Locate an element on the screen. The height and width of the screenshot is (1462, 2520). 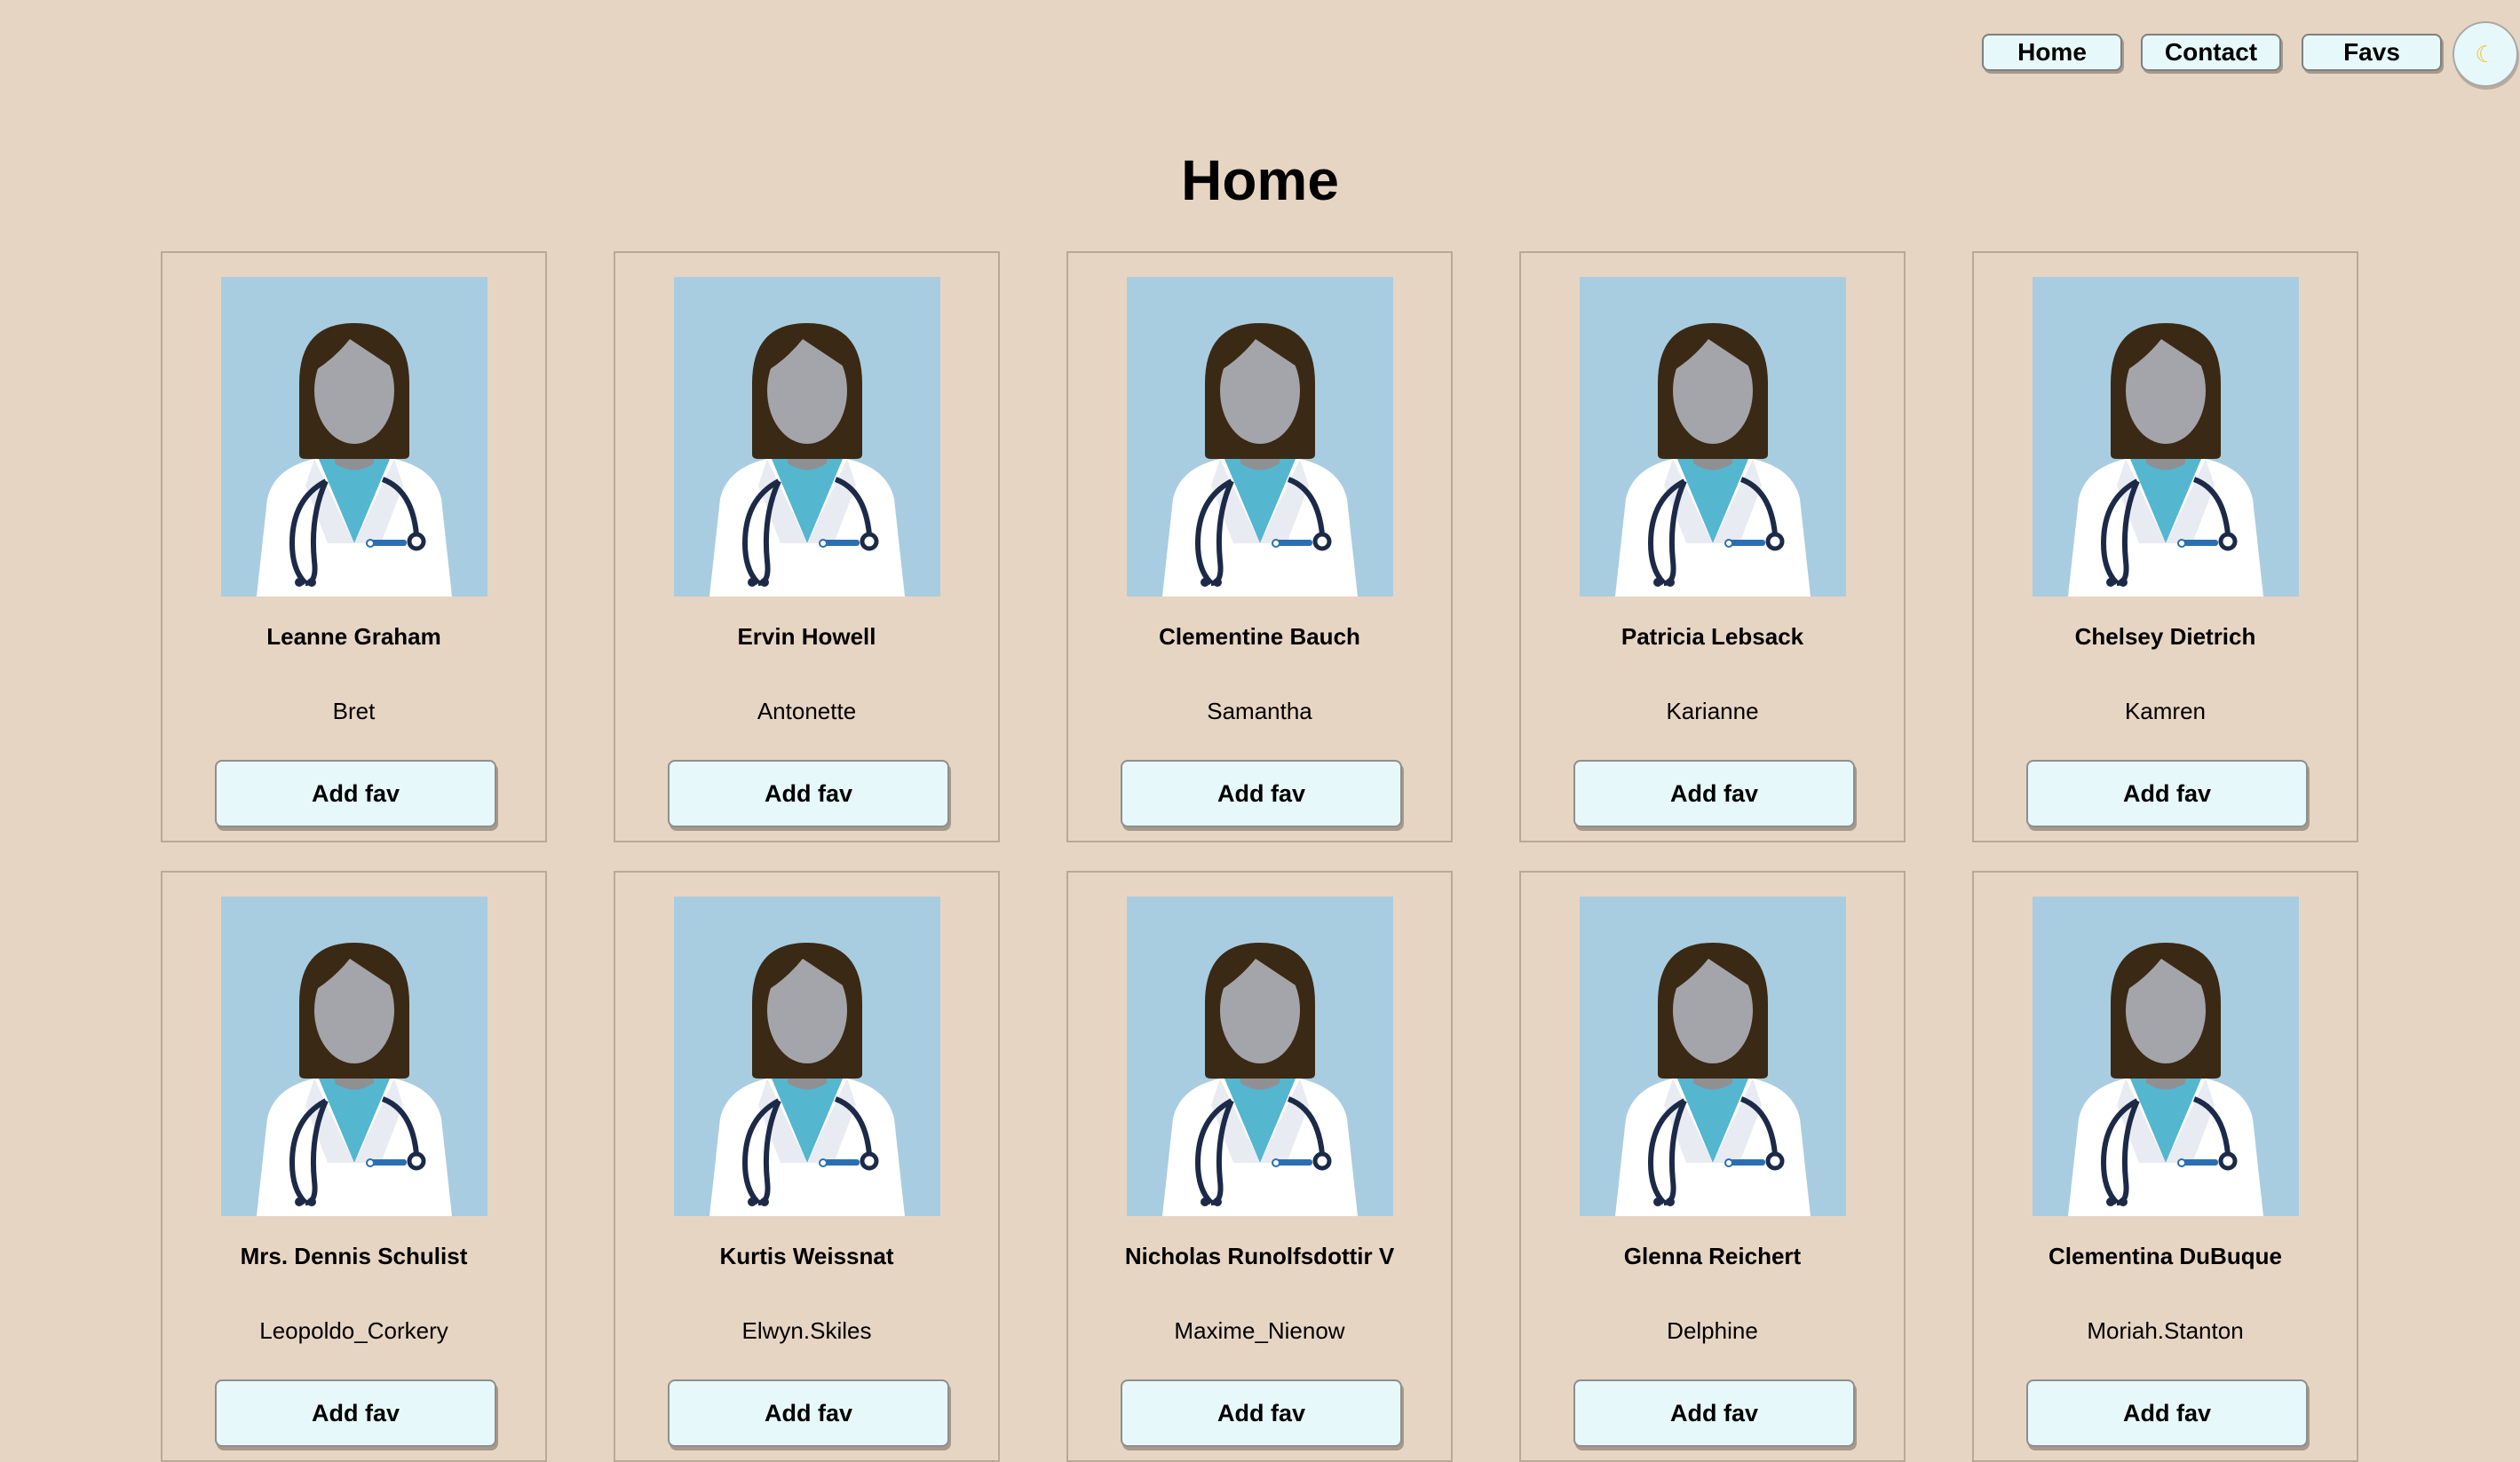
user-name: Patricia Lebsack is located at coordinates (1712, 636).